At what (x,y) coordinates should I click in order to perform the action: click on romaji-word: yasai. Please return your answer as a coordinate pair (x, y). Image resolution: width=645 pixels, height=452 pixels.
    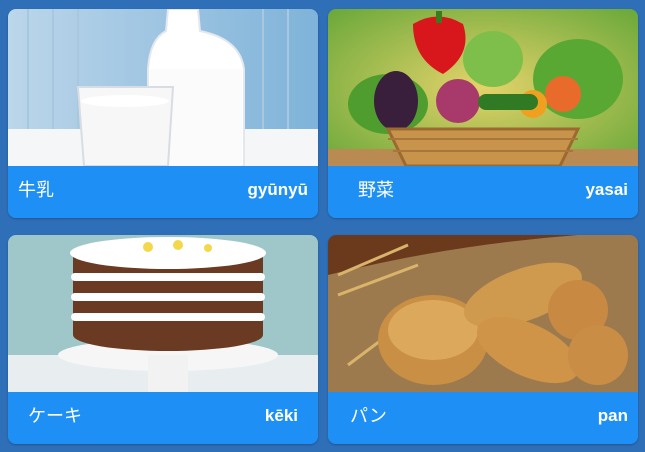
    Looking at the image, I should click on (606, 189).